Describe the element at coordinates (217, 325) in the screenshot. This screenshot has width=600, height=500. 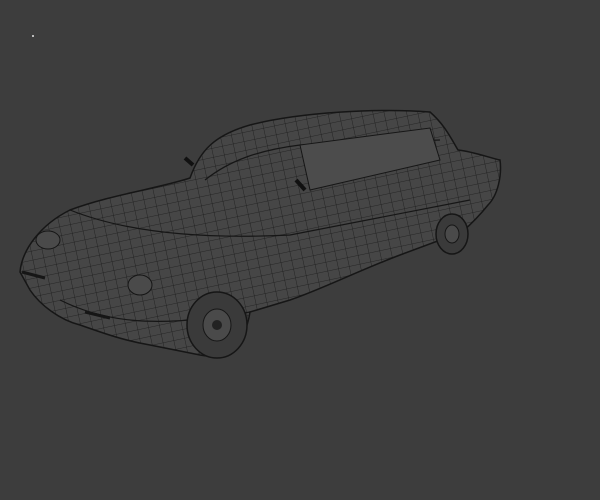
I see `front-wheel` at that location.